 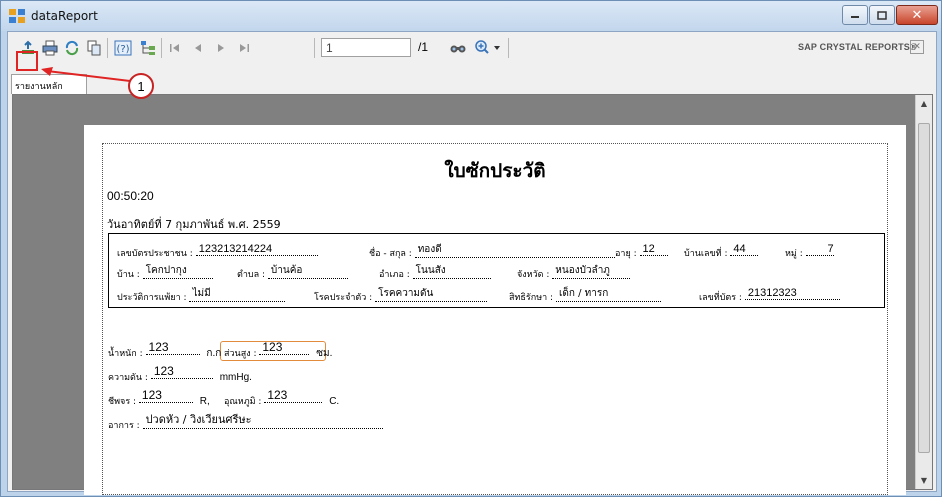 What do you see at coordinates (17, 16) in the screenshot?
I see `app-icon` at bounding box center [17, 16].